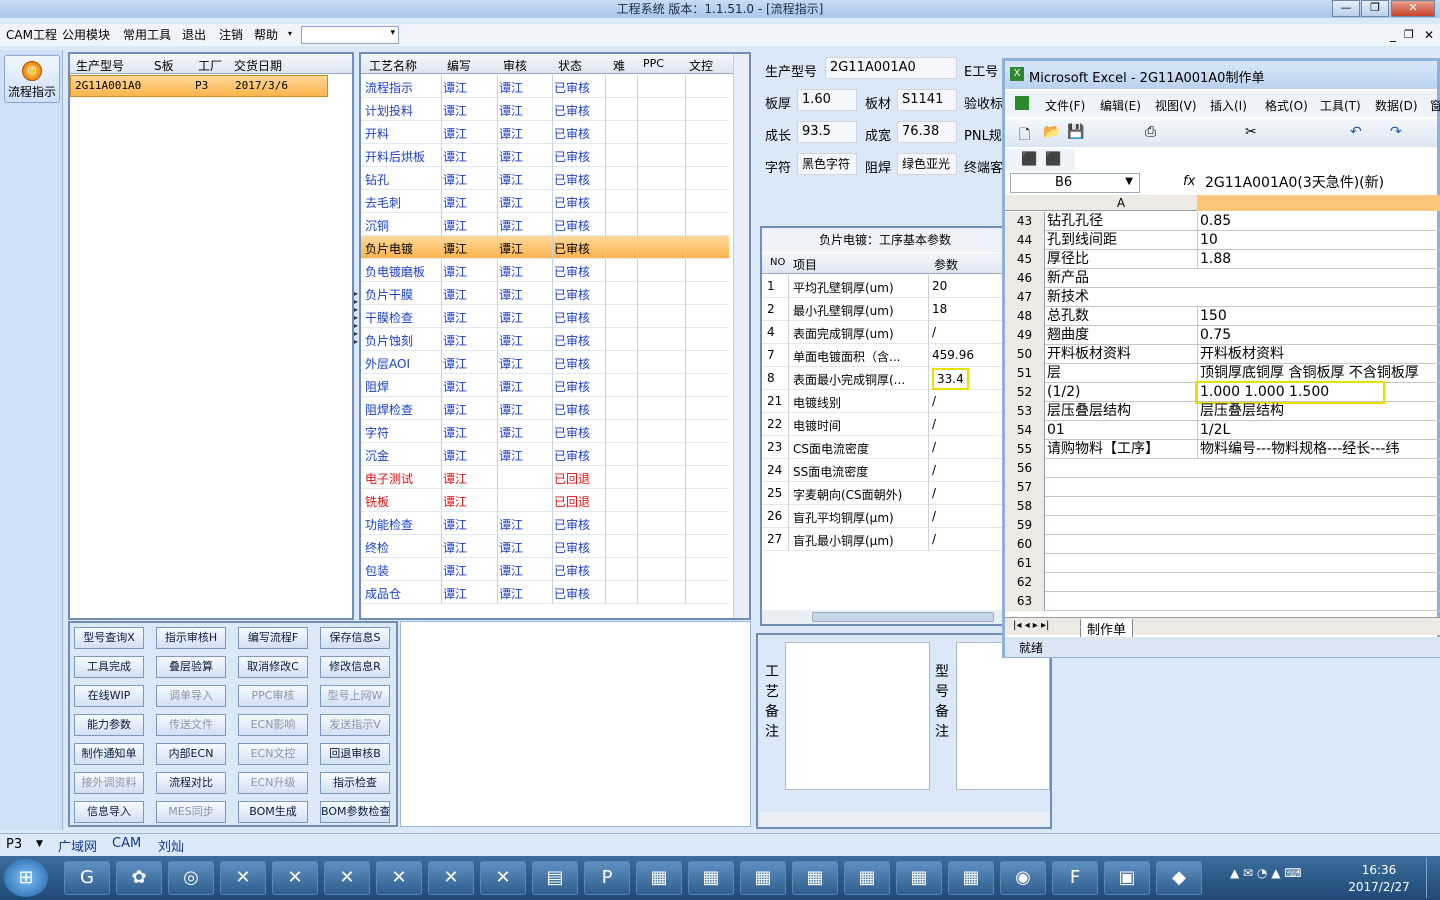 The image size is (1440, 900). Describe the element at coordinates (545, 132) in the screenshot. I see `table-row: 开料 谭江 谭江 已审核` at that location.